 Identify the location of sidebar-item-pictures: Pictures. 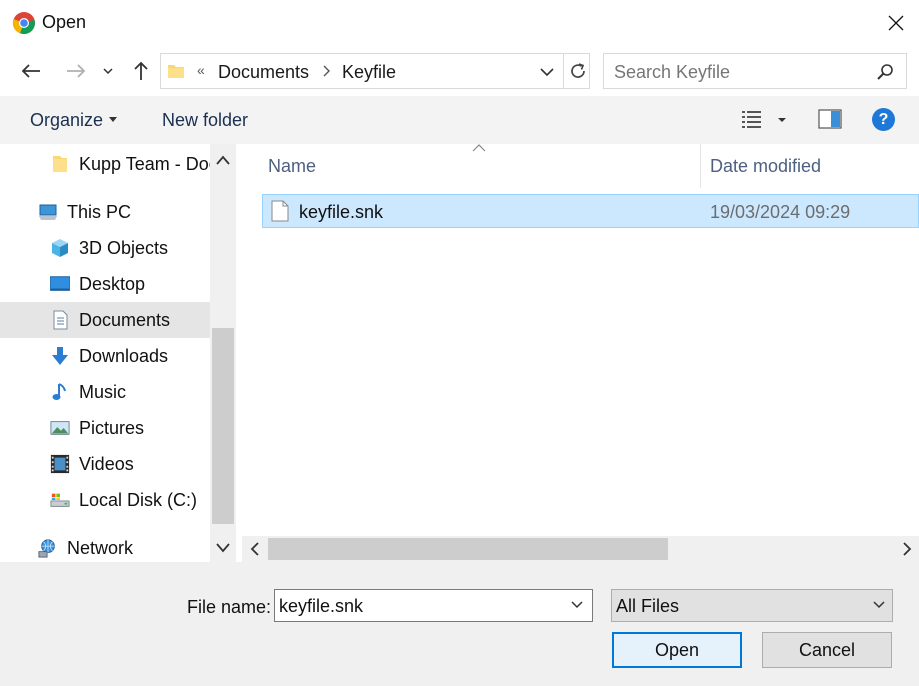
(105, 428).